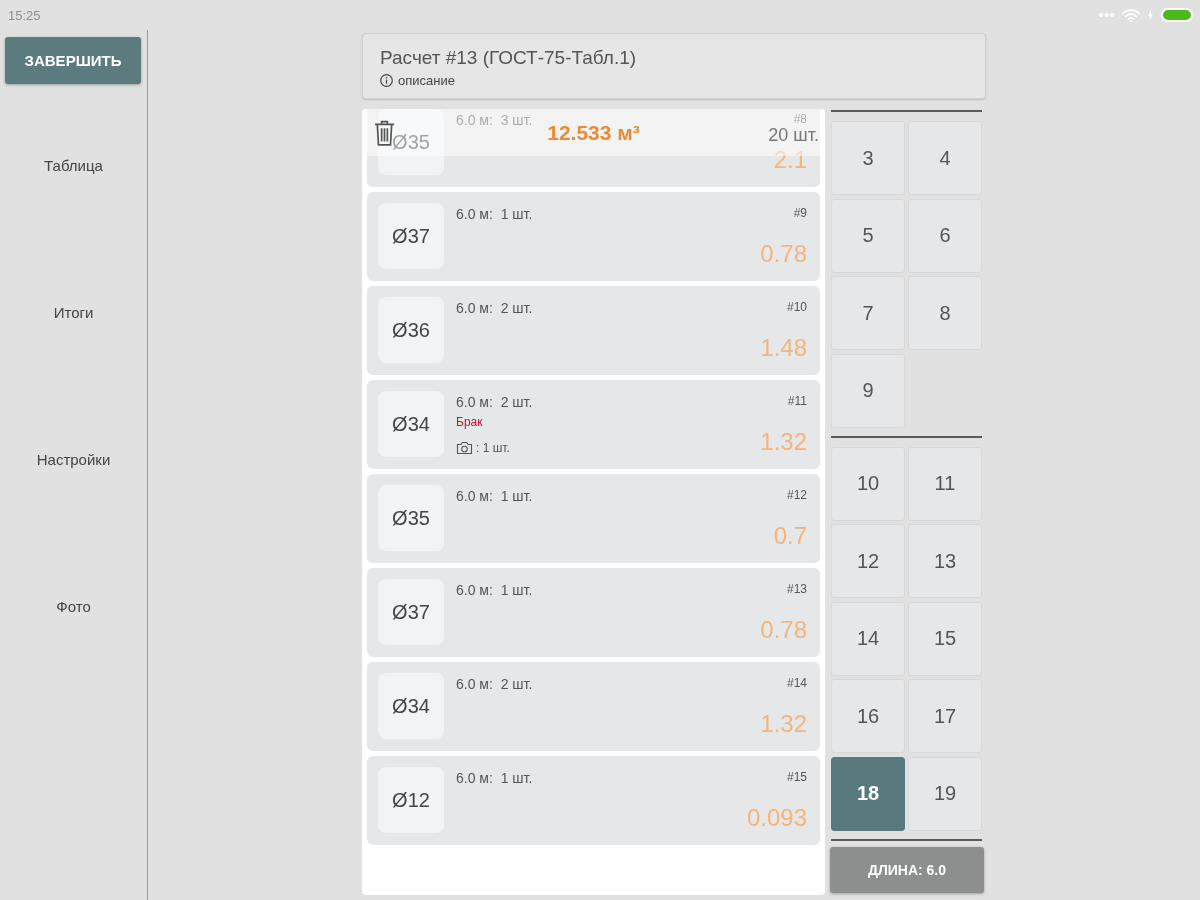 The width and height of the screenshot is (1200, 900). I want to click on nav-item: Таблица, so click(73, 165).